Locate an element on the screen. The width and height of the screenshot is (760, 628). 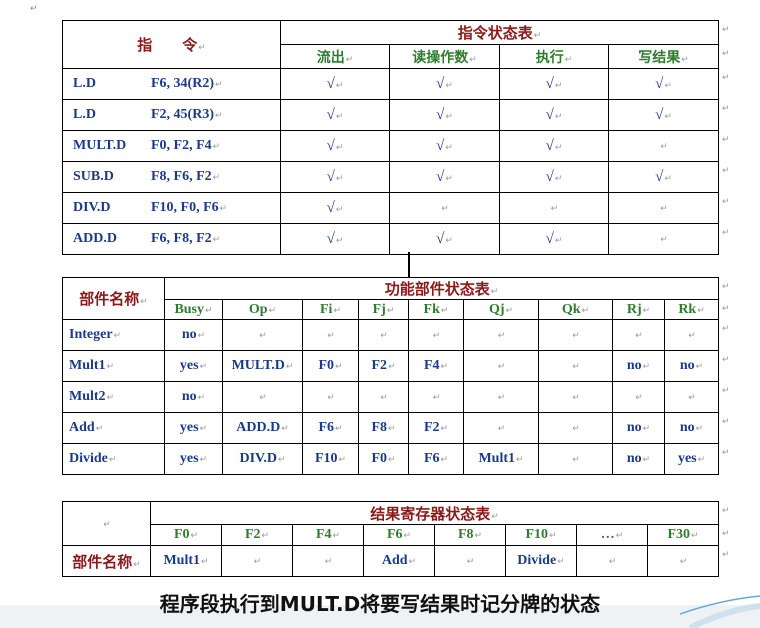
instr-row: MULT.D F0, F2, F4↵ √↵ √↵ √↵ ↵ is located at coordinates (390, 146).